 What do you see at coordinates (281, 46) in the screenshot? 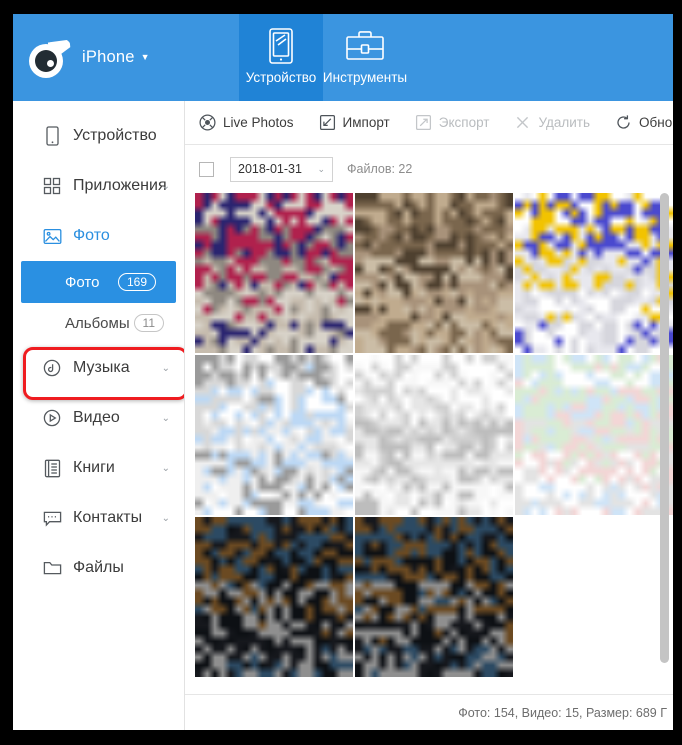
I see `tablet-device-icon` at bounding box center [281, 46].